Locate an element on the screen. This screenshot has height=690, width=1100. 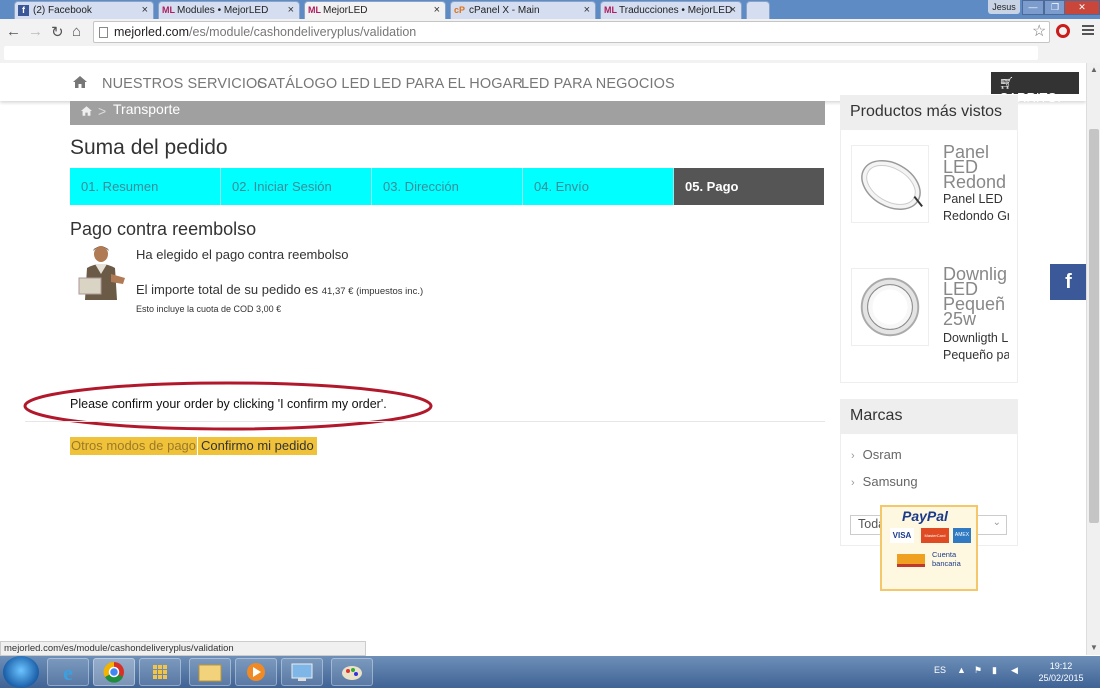
step-resumen: 01. Resumen is located at coordinates (145, 186).